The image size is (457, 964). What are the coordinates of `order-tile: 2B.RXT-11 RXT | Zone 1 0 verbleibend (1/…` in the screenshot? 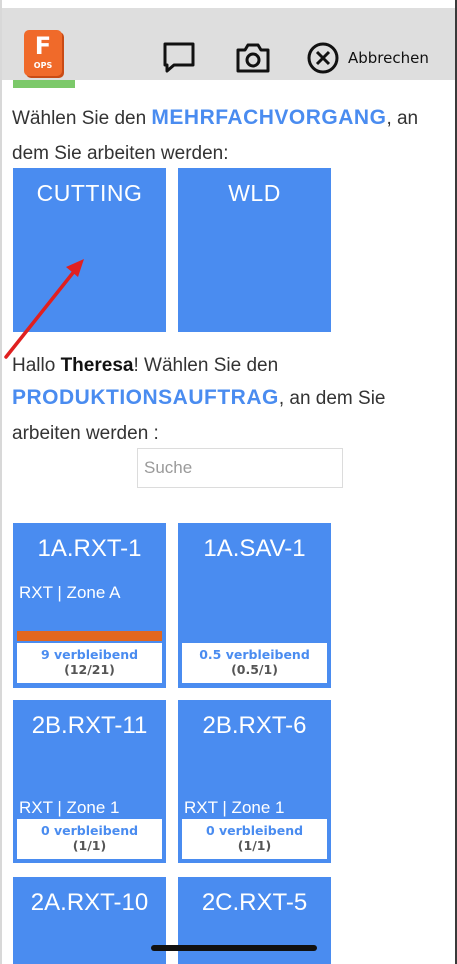 It's located at (89, 781).